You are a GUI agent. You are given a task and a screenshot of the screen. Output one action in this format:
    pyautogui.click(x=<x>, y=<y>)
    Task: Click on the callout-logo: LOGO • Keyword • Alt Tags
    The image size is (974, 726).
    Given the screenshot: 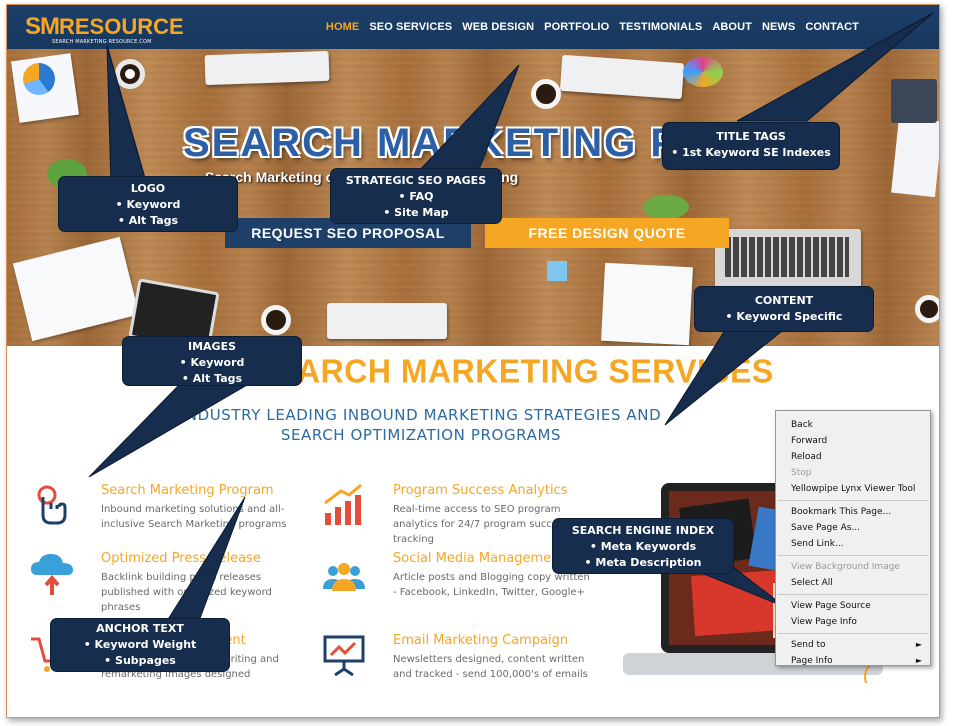 What is the action you would take?
    pyautogui.click(x=148, y=204)
    